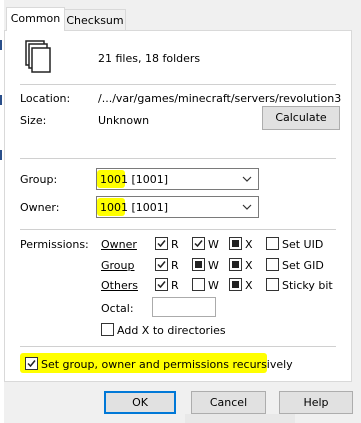  What do you see at coordinates (175, 265) in the screenshot?
I see `group-read-label: R` at bounding box center [175, 265].